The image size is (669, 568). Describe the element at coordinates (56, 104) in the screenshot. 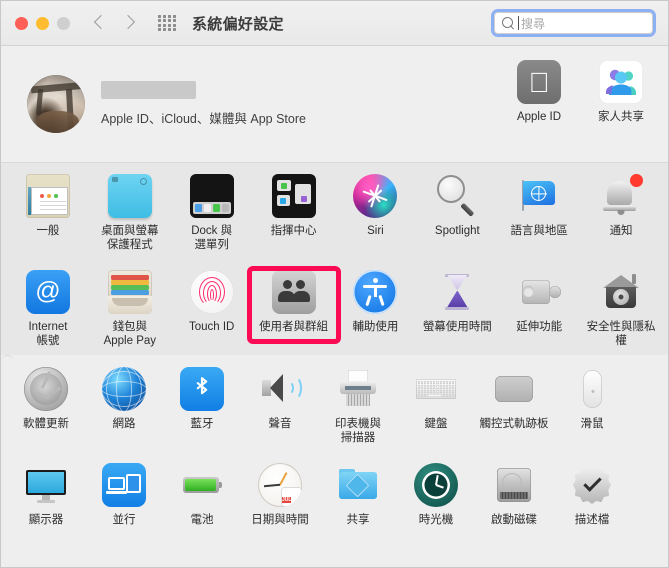

I see `avatar` at that location.